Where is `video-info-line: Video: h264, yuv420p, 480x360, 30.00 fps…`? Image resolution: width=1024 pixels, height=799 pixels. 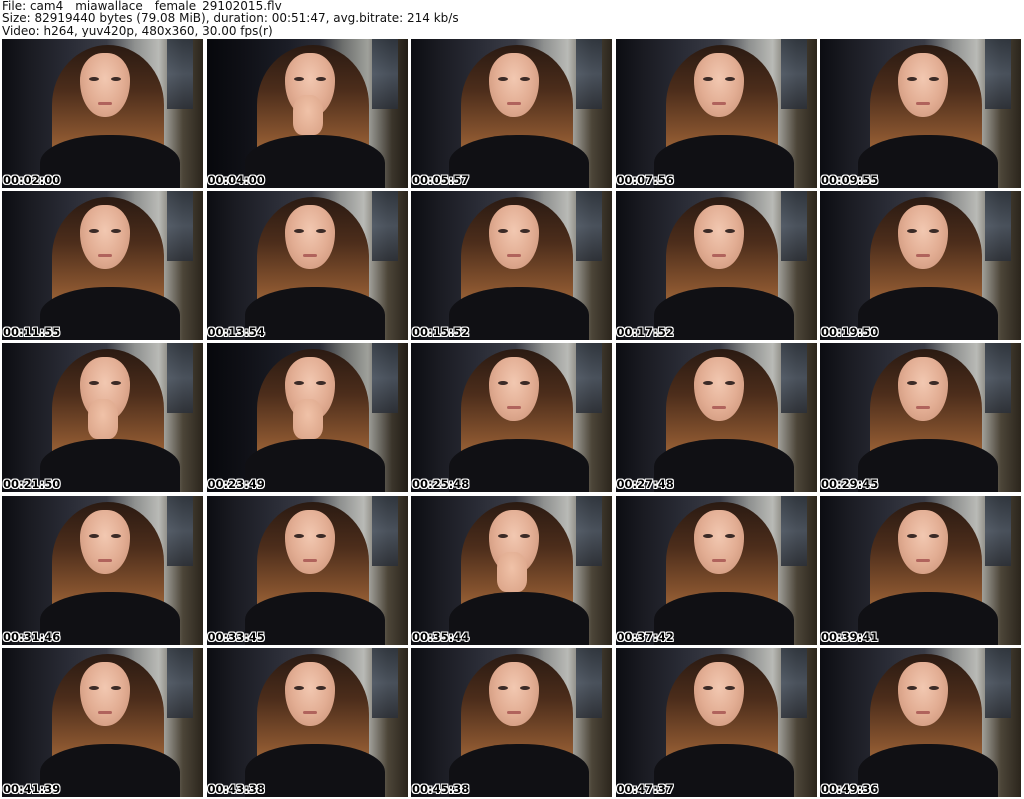
video-info-line: Video: h264, yuv420p, 480x360, 30.00 fps… is located at coordinates (137, 31).